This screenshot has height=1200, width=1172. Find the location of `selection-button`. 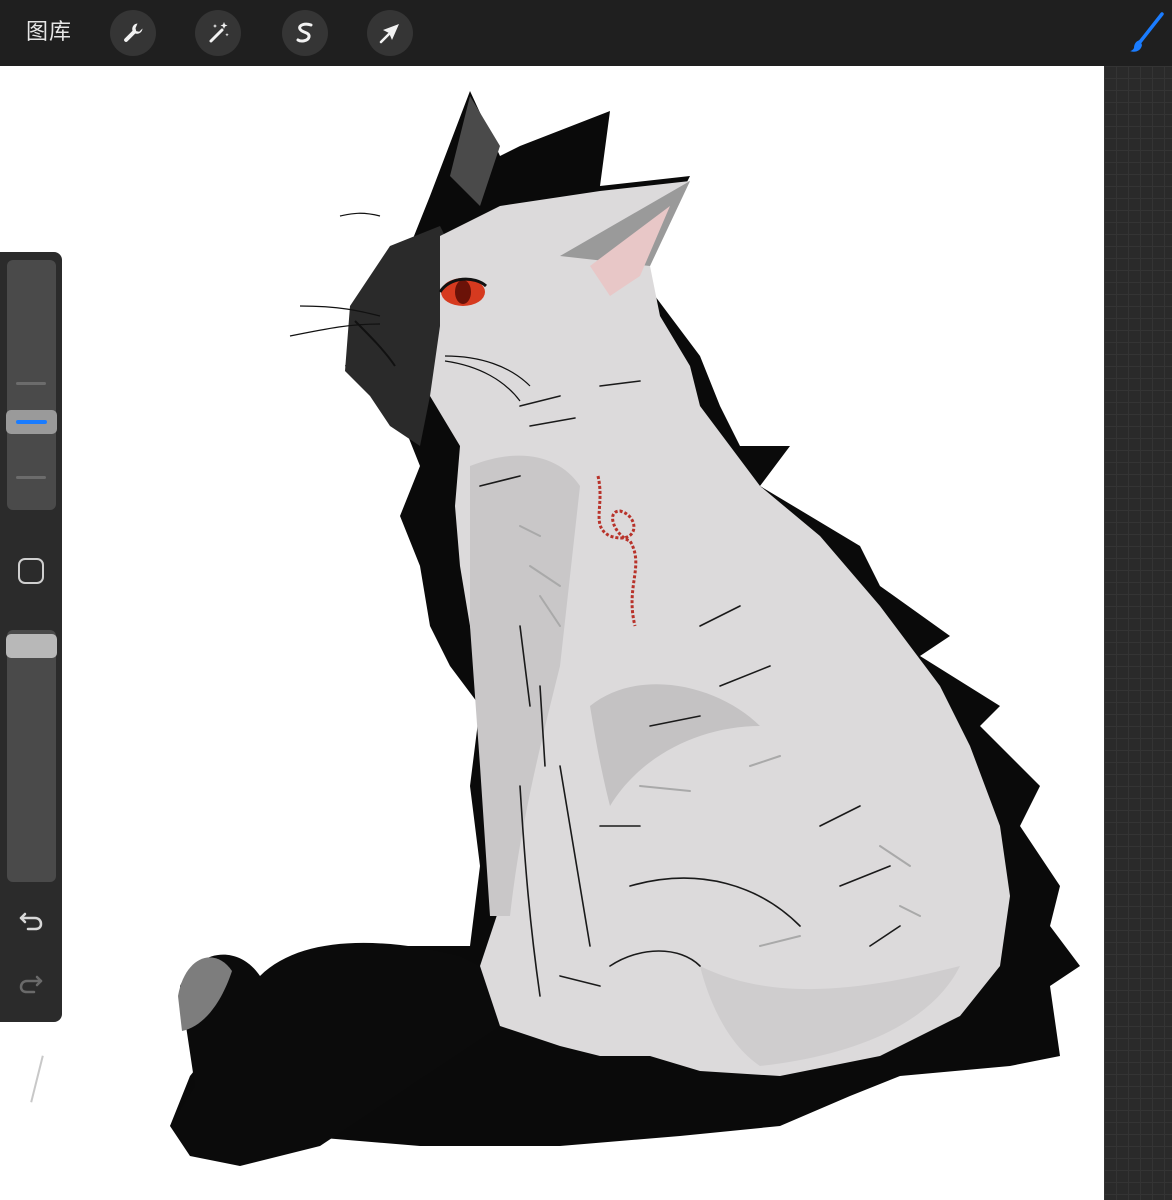

selection-button is located at coordinates (305, 33).